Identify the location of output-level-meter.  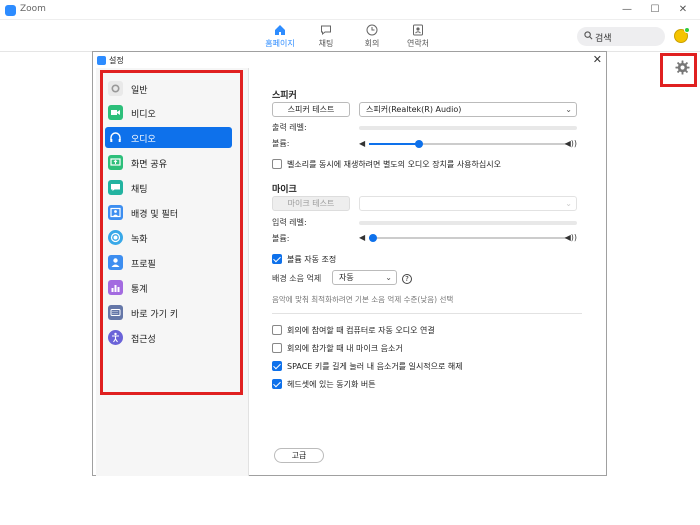
(468, 128).